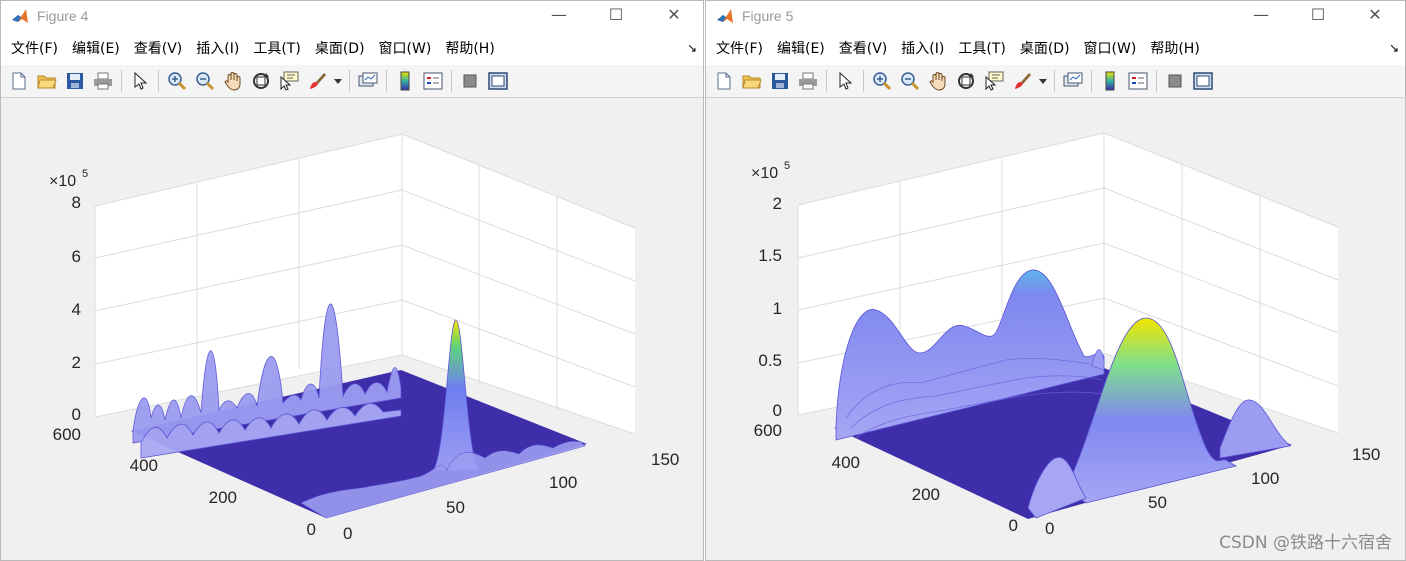  I want to click on watermark-text: CSDN @铁路十六宿舍, so click(1305, 543).